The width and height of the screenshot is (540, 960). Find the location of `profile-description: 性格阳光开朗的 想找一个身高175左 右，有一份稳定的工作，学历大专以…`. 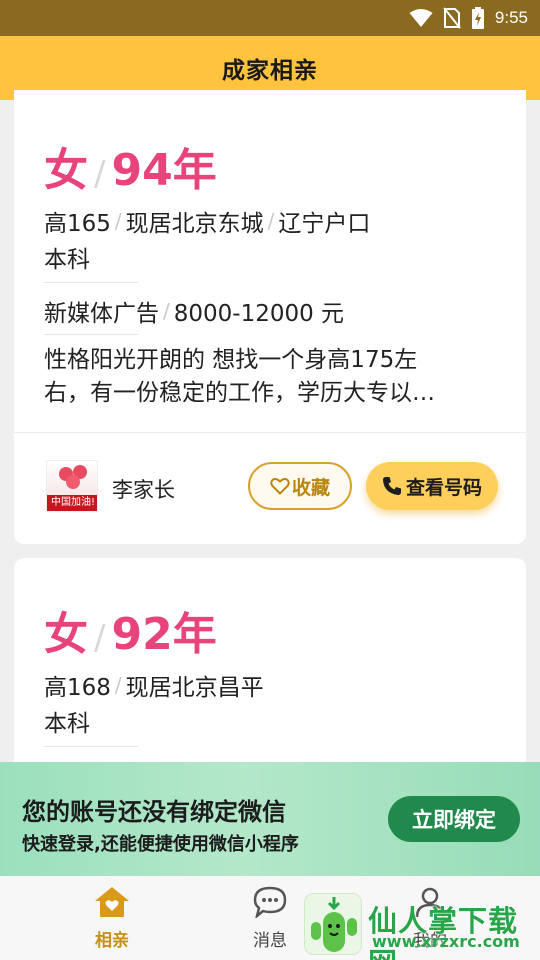

profile-description: 性格阳光开朗的 想找一个身高175左 右，有一份稳定的工作，学历大专以… is located at coordinates (264, 377).